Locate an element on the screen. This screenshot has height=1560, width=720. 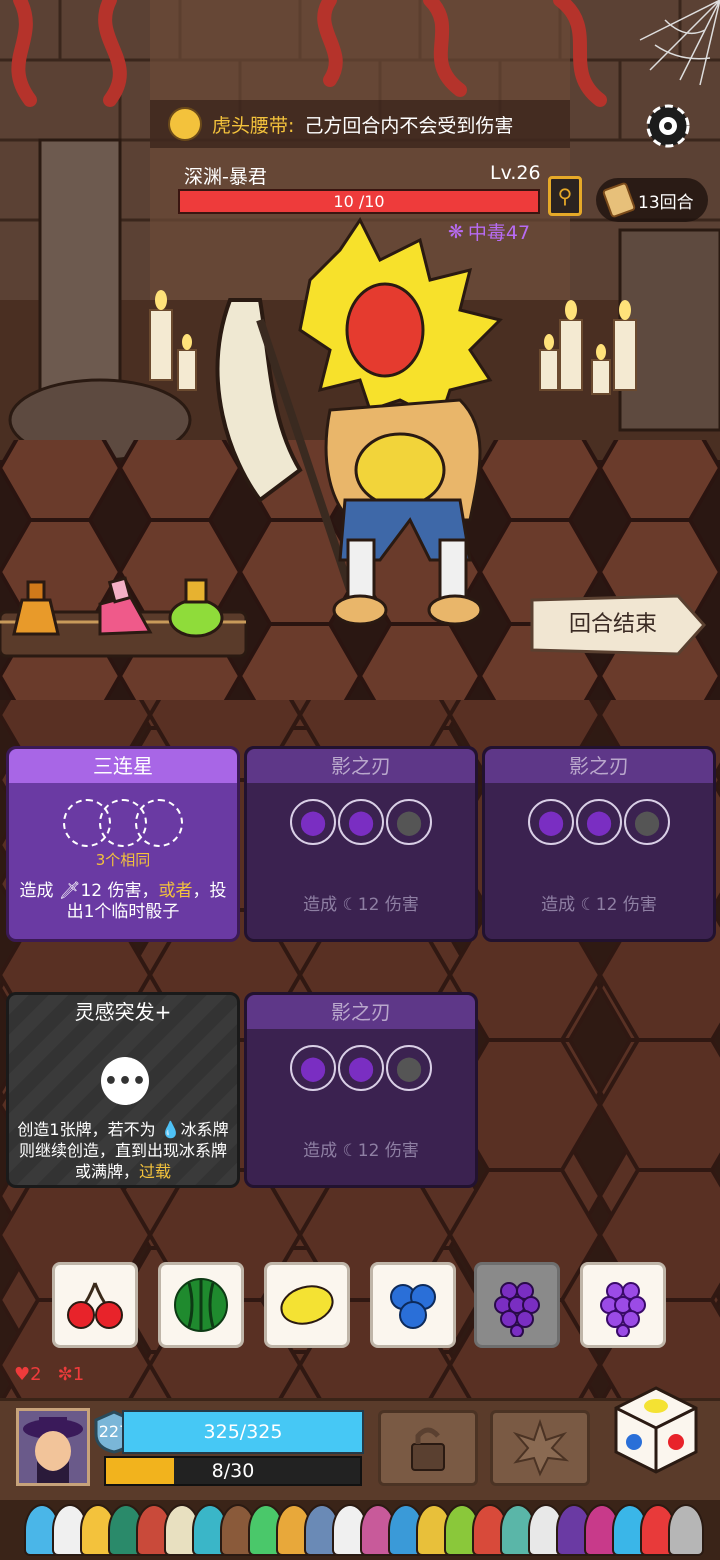
cherry-icon is located at coordinates (95, 1305).